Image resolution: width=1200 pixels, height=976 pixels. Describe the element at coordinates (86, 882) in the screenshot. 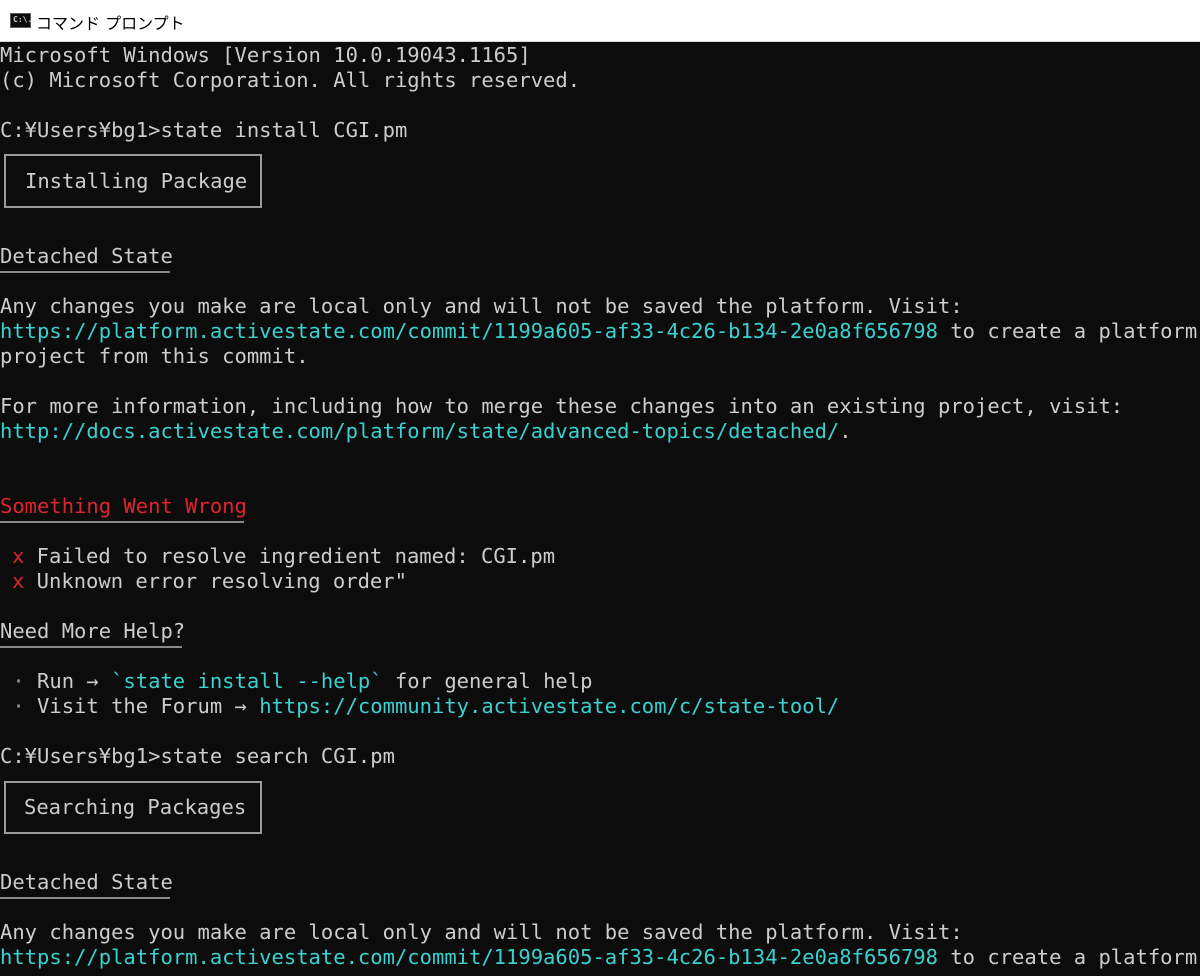

I see `detached-state-heading-2: Detached State` at that location.